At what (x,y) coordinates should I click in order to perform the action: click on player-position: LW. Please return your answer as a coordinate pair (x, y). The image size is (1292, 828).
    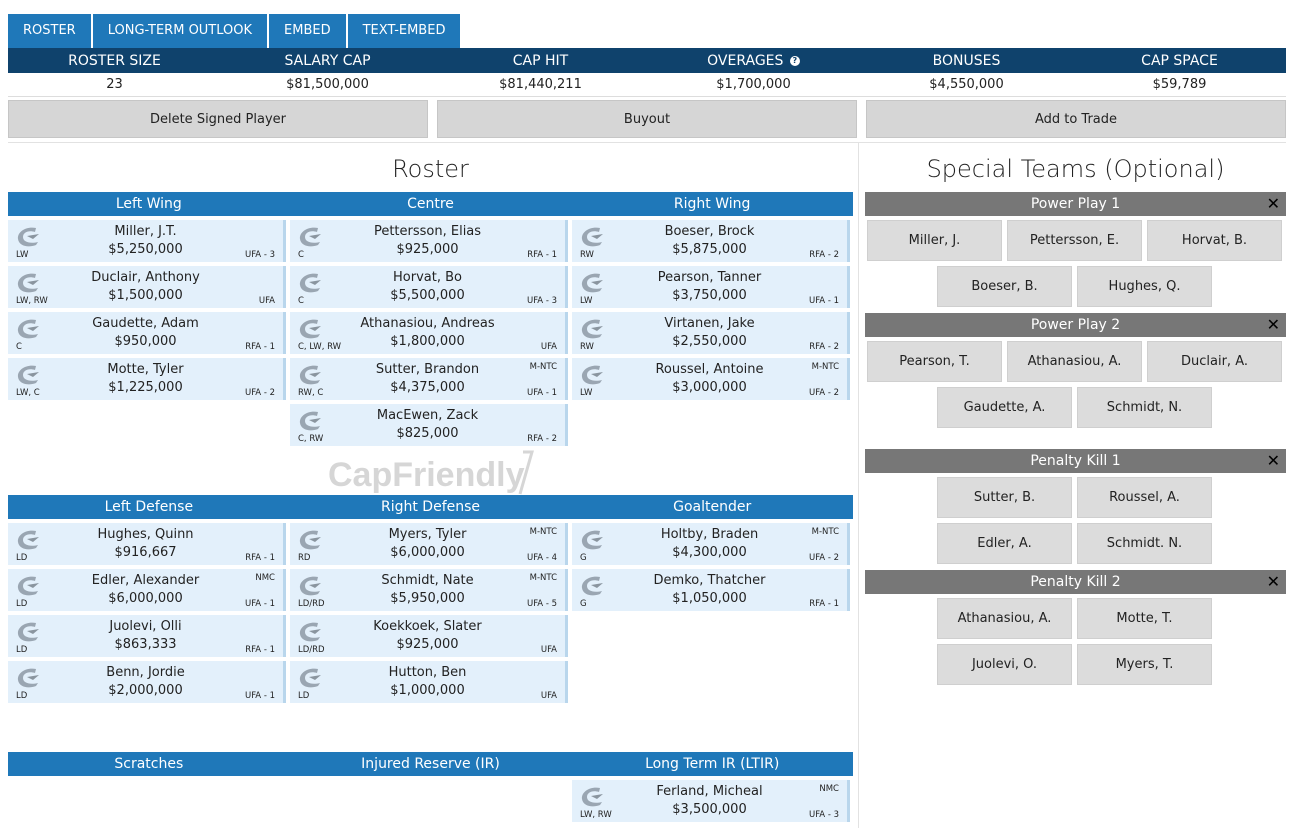
    Looking at the image, I should click on (586, 393).